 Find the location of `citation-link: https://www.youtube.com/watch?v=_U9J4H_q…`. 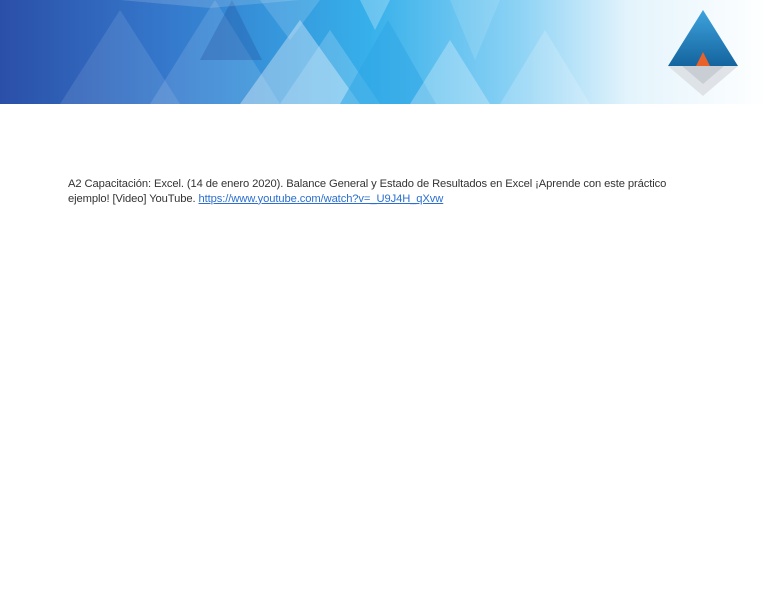

citation-link: https://www.youtube.com/watch?v=_U9J4H_q… is located at coordinates (321, 199).